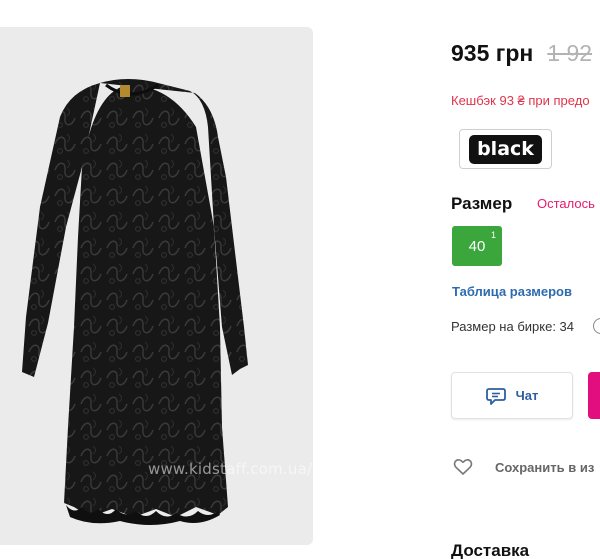  Describe the element at coordinates (493, 235) in the screenshot. I see `size-count: 1` at that location.